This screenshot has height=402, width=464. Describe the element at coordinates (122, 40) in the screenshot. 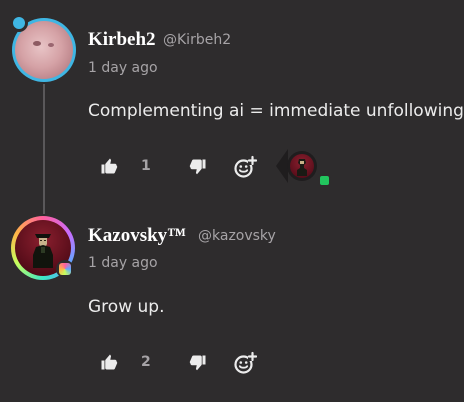

I see `comment-author: Kirbeh2` at that location.